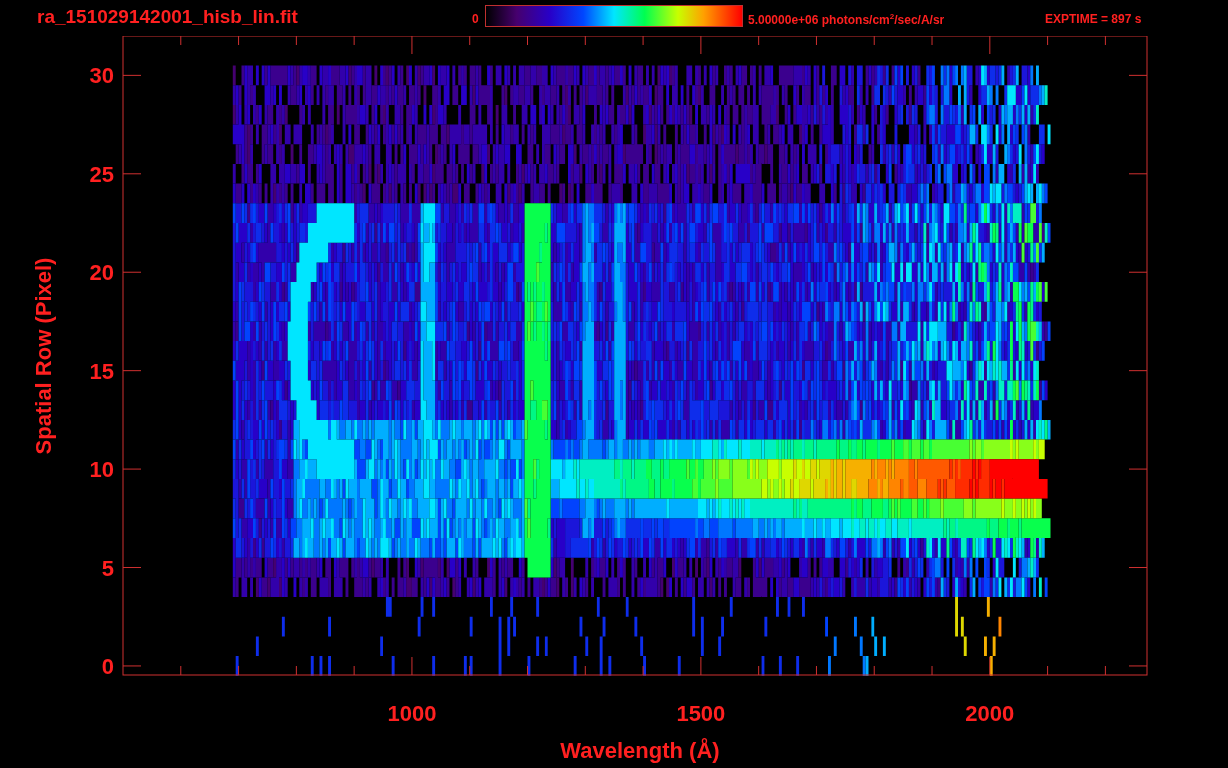 Image resolution: width=1228 pixels, height=768 pixels. What do you see at coordinates (701, 713) in the screenshot?
I see `x-tick-label: 1500` at bounding box center [701, 713].